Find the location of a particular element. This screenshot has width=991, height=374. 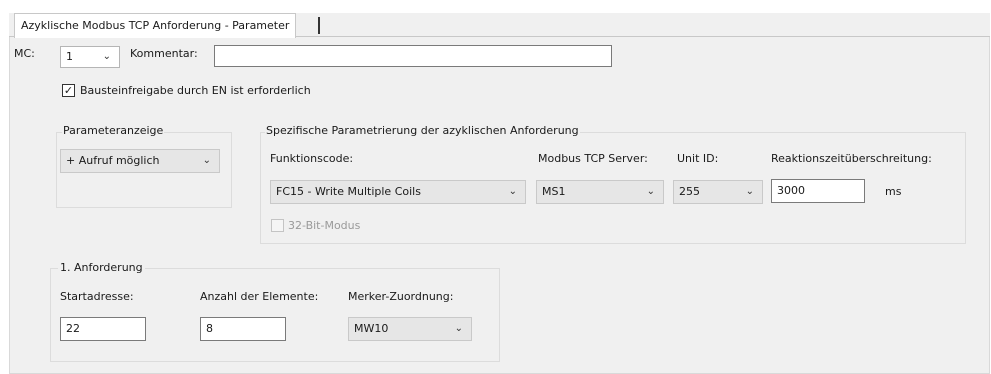

element-count-input: 8 is located at coordinates (243, 329).